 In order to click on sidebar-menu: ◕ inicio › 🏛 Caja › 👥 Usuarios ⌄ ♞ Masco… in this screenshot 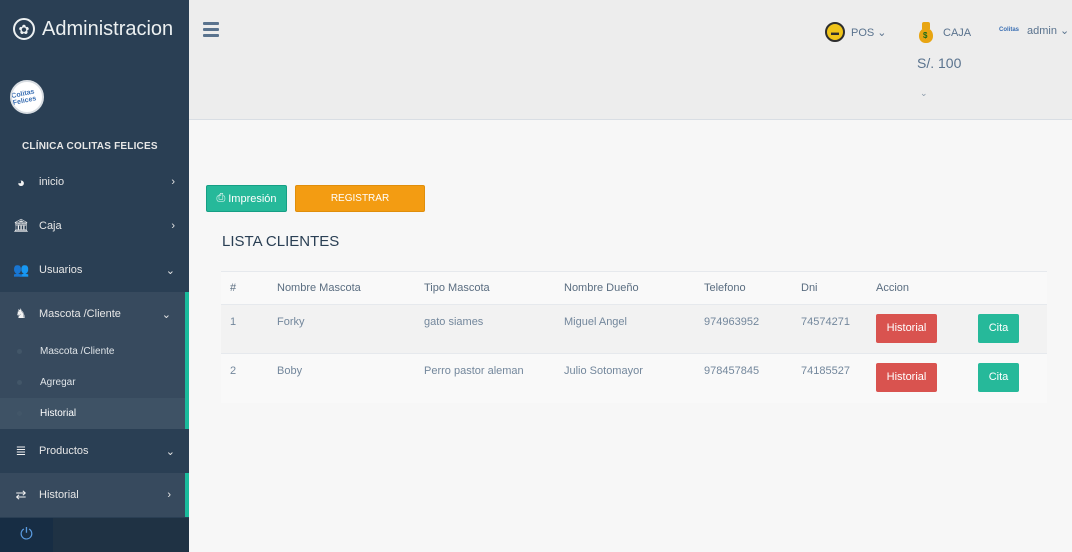, I will do `click(94, 338)`.